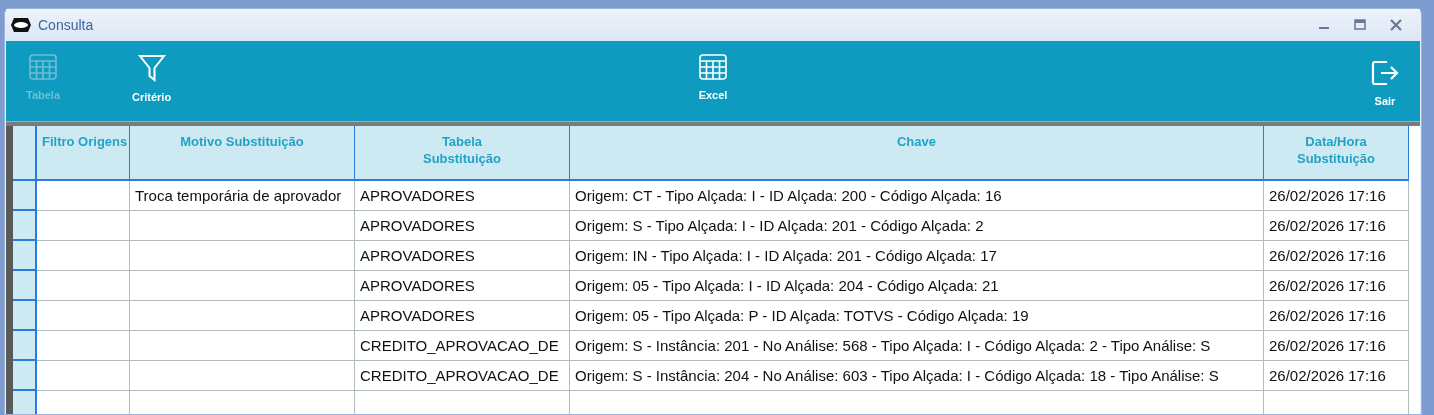 This screenshot has width=1434, height=415. Describe the element at coordinates (21, 25) in the screenshot. I see `app-logo-icon` at that location.